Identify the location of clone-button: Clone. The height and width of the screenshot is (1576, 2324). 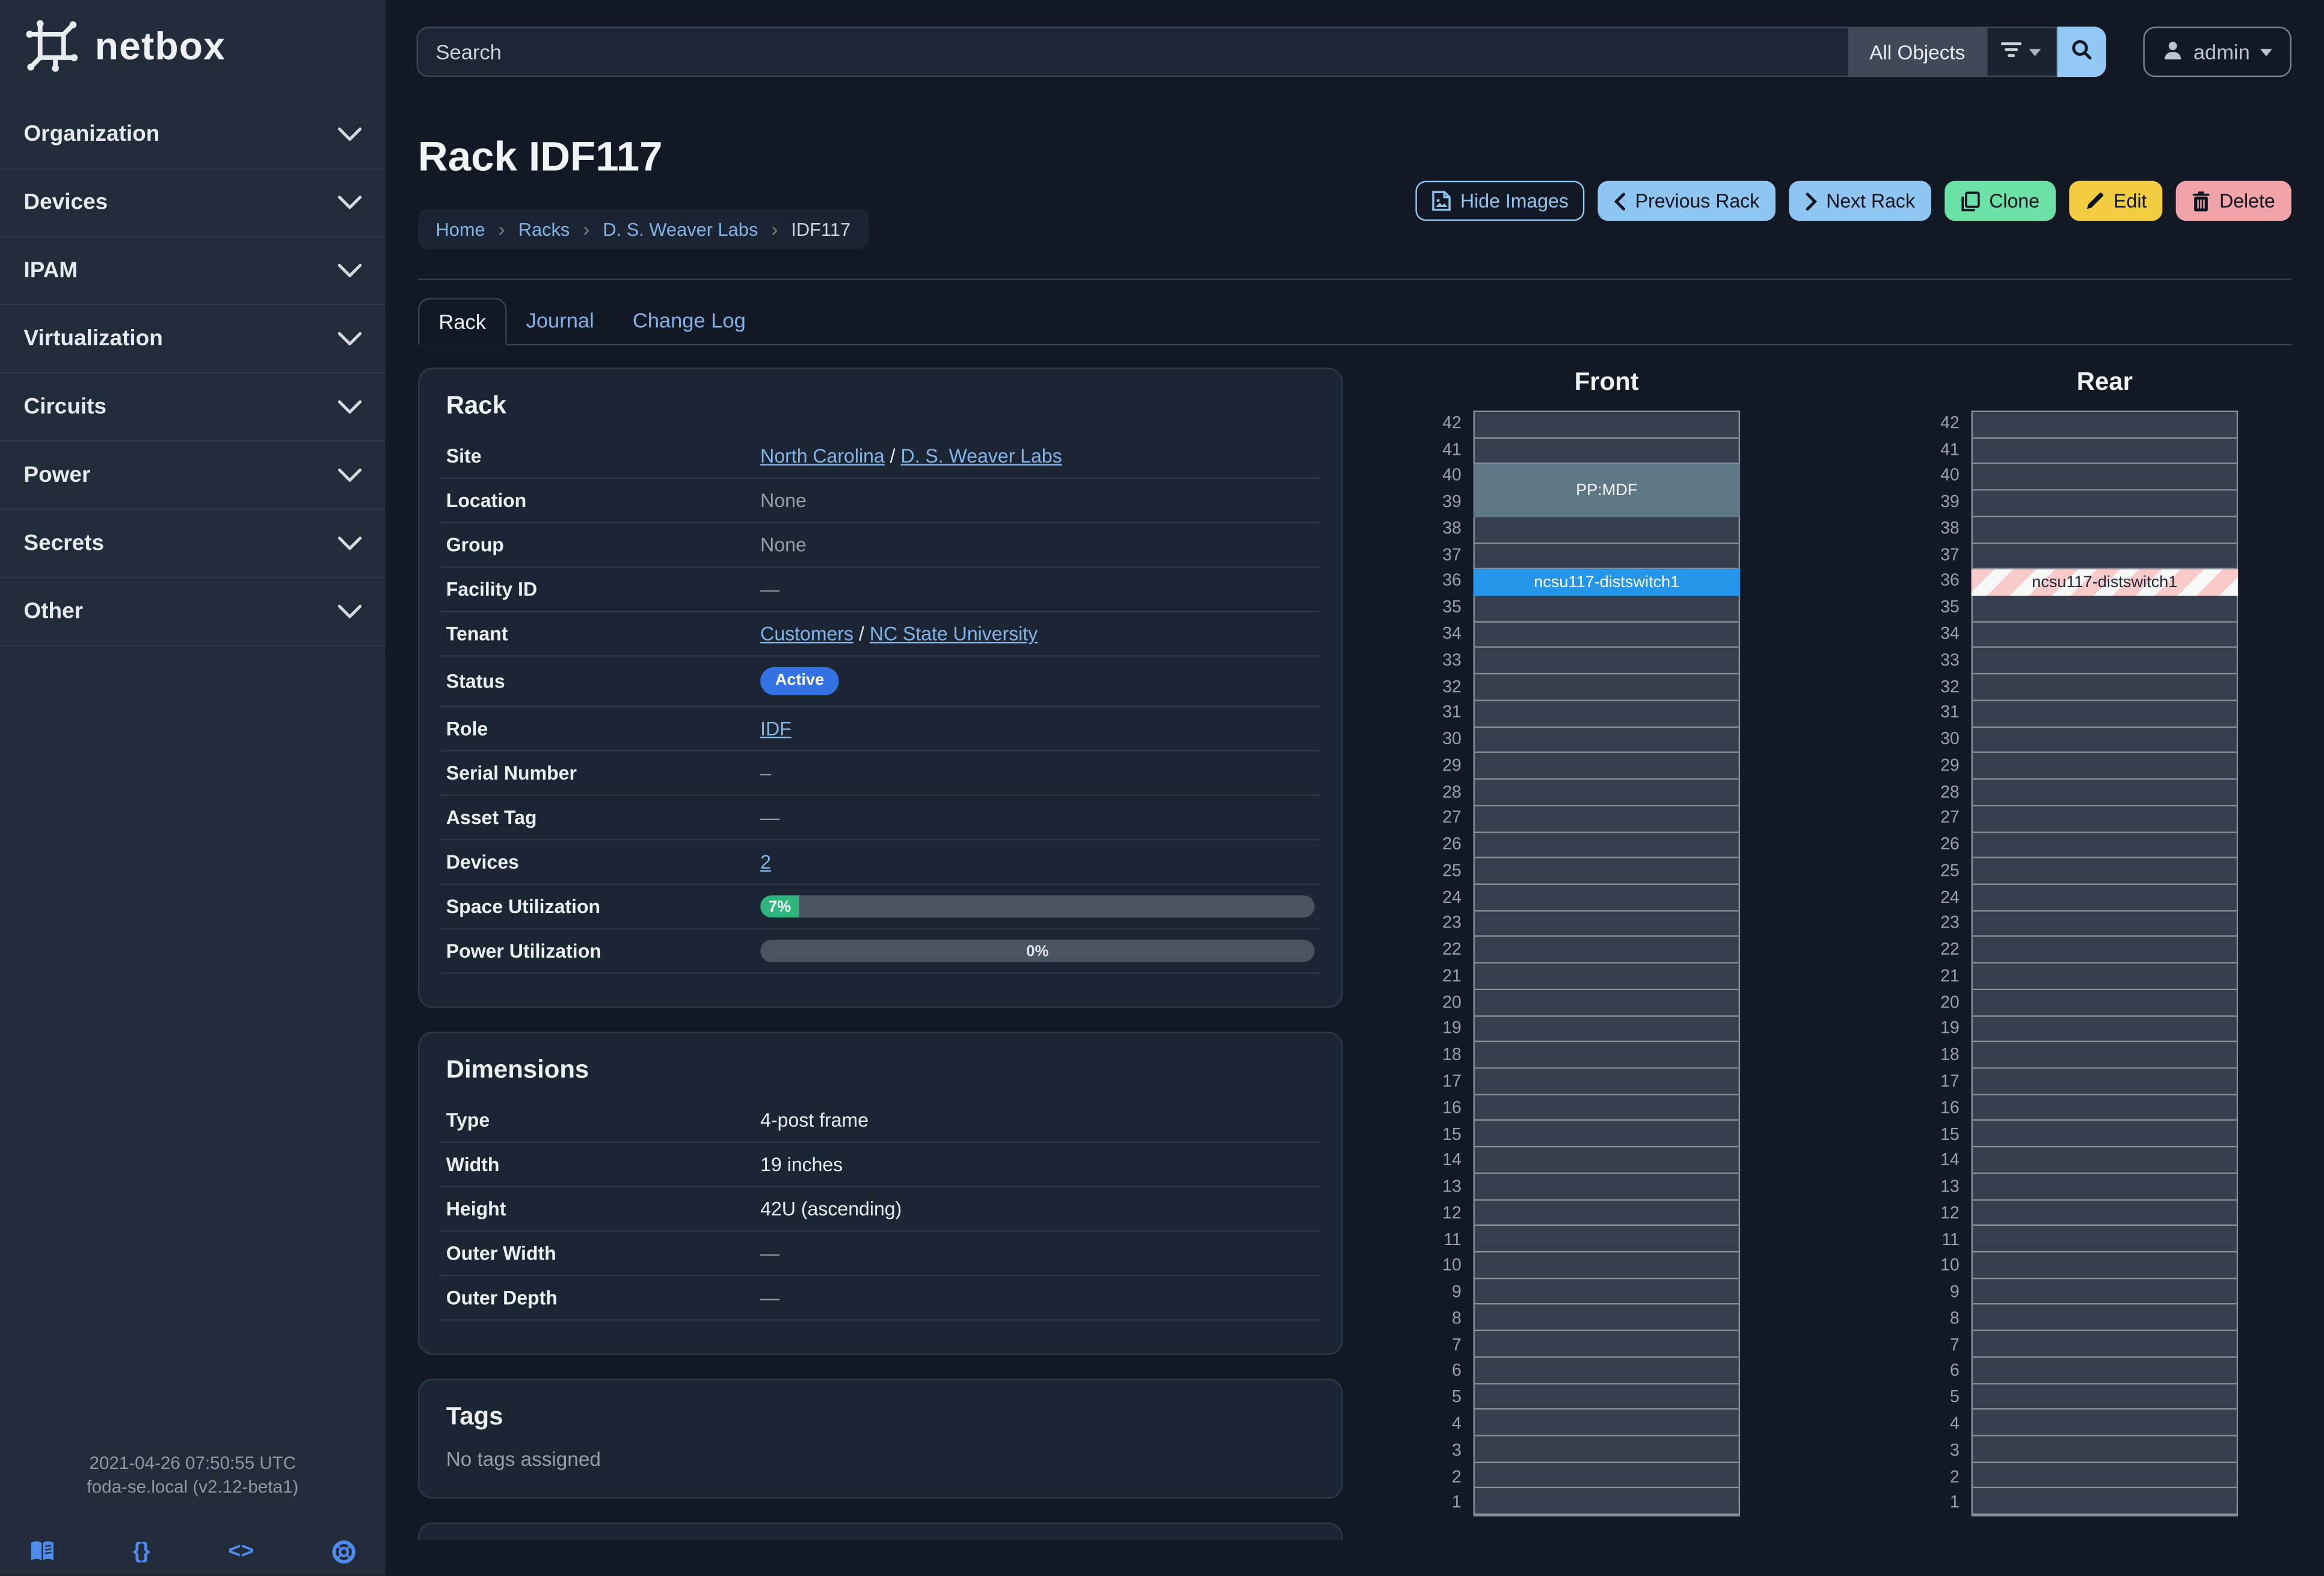
(2000, 201).